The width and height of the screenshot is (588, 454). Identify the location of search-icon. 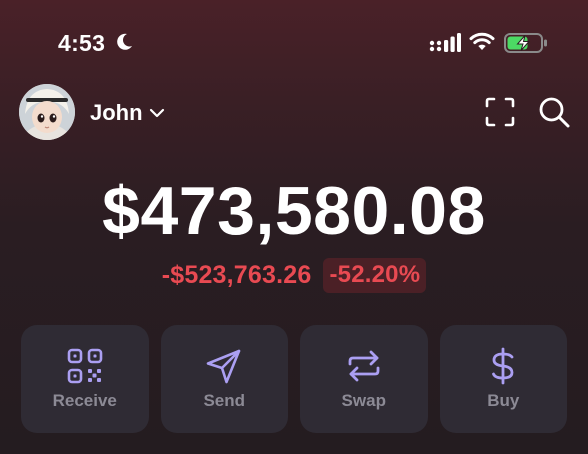
(554, 112).